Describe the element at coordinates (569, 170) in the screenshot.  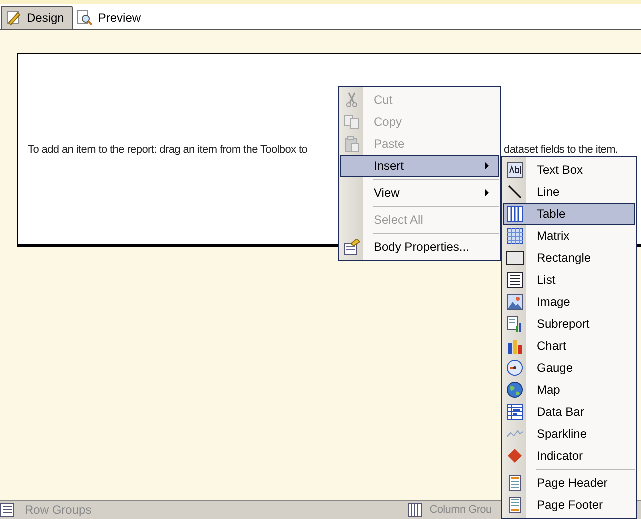
I see `menu-item: Text Box` at that location.